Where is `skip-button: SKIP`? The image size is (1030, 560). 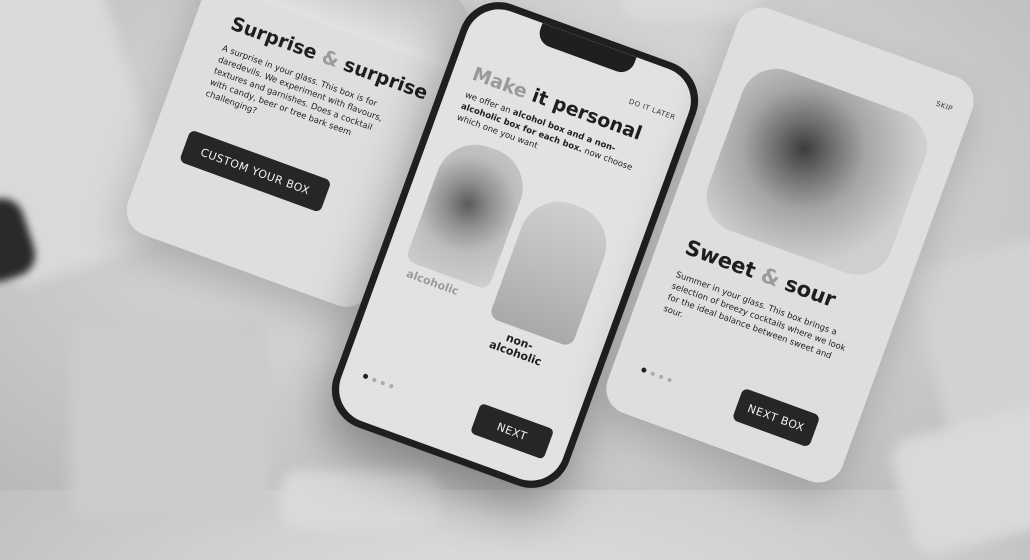 skip-button: SKIP is located at coordinates (944, 106).